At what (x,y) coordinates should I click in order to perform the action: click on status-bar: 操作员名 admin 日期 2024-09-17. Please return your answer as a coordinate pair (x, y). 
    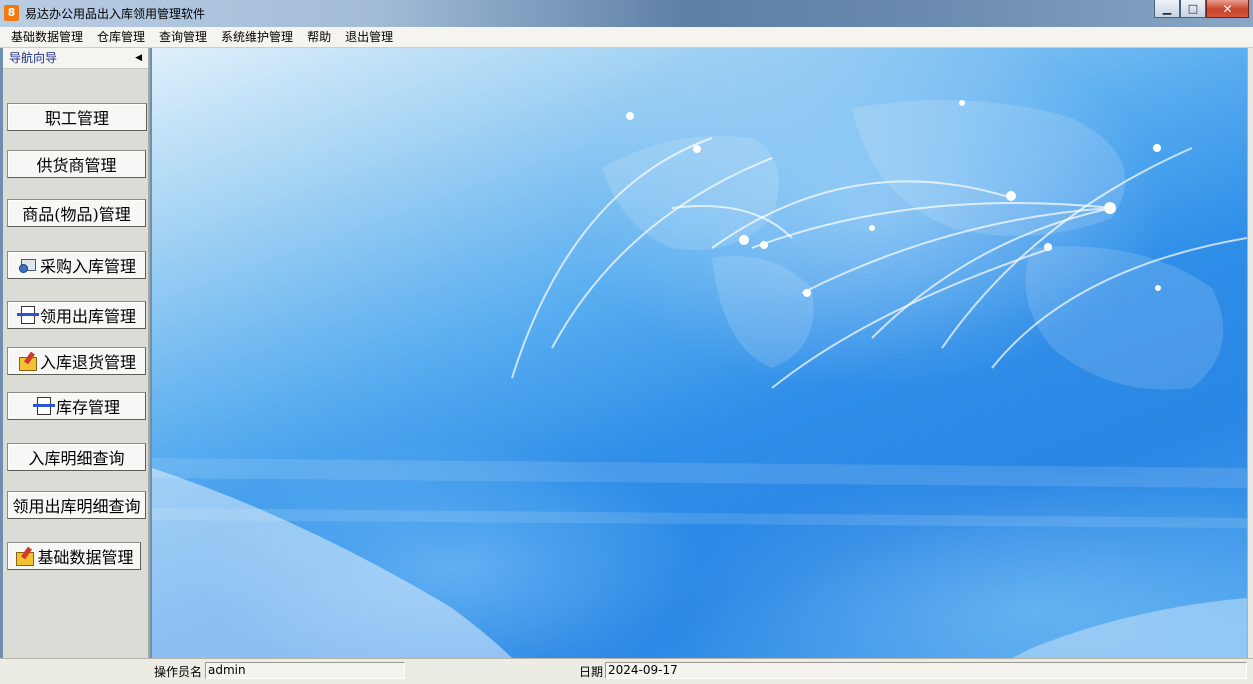
    Looking at the image, I should click on (626, 671).